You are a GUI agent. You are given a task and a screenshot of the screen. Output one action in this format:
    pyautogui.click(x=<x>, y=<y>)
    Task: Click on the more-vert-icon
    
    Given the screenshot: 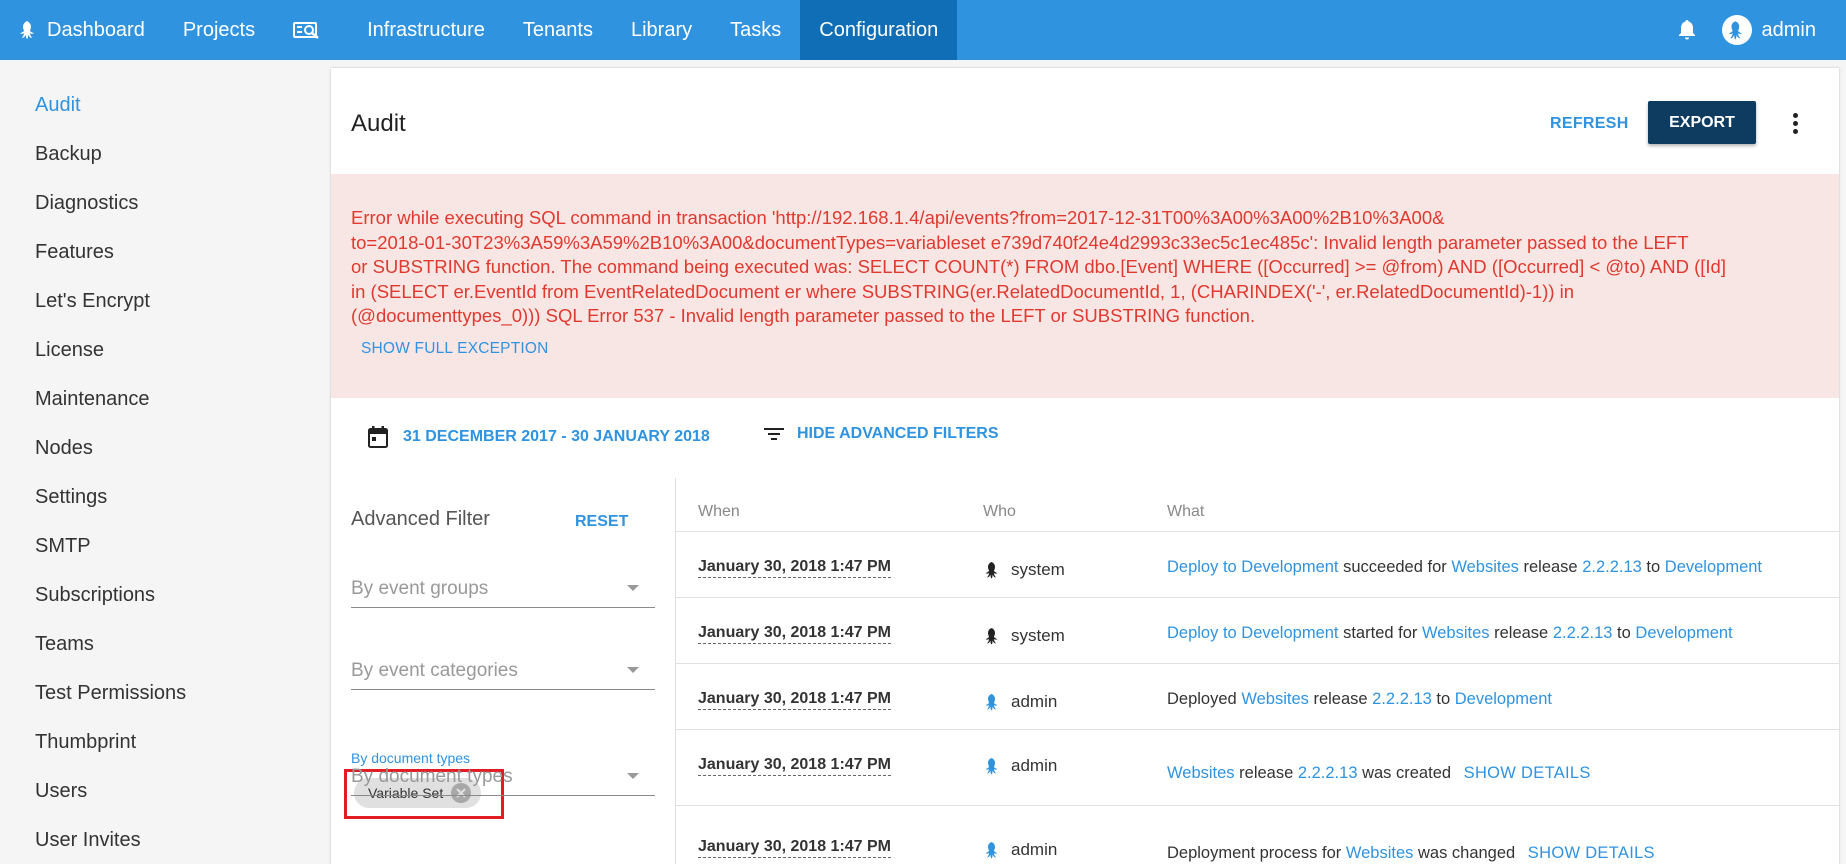 What is the action you would take?
    pyautogui.click(x=1795, y=115)
    